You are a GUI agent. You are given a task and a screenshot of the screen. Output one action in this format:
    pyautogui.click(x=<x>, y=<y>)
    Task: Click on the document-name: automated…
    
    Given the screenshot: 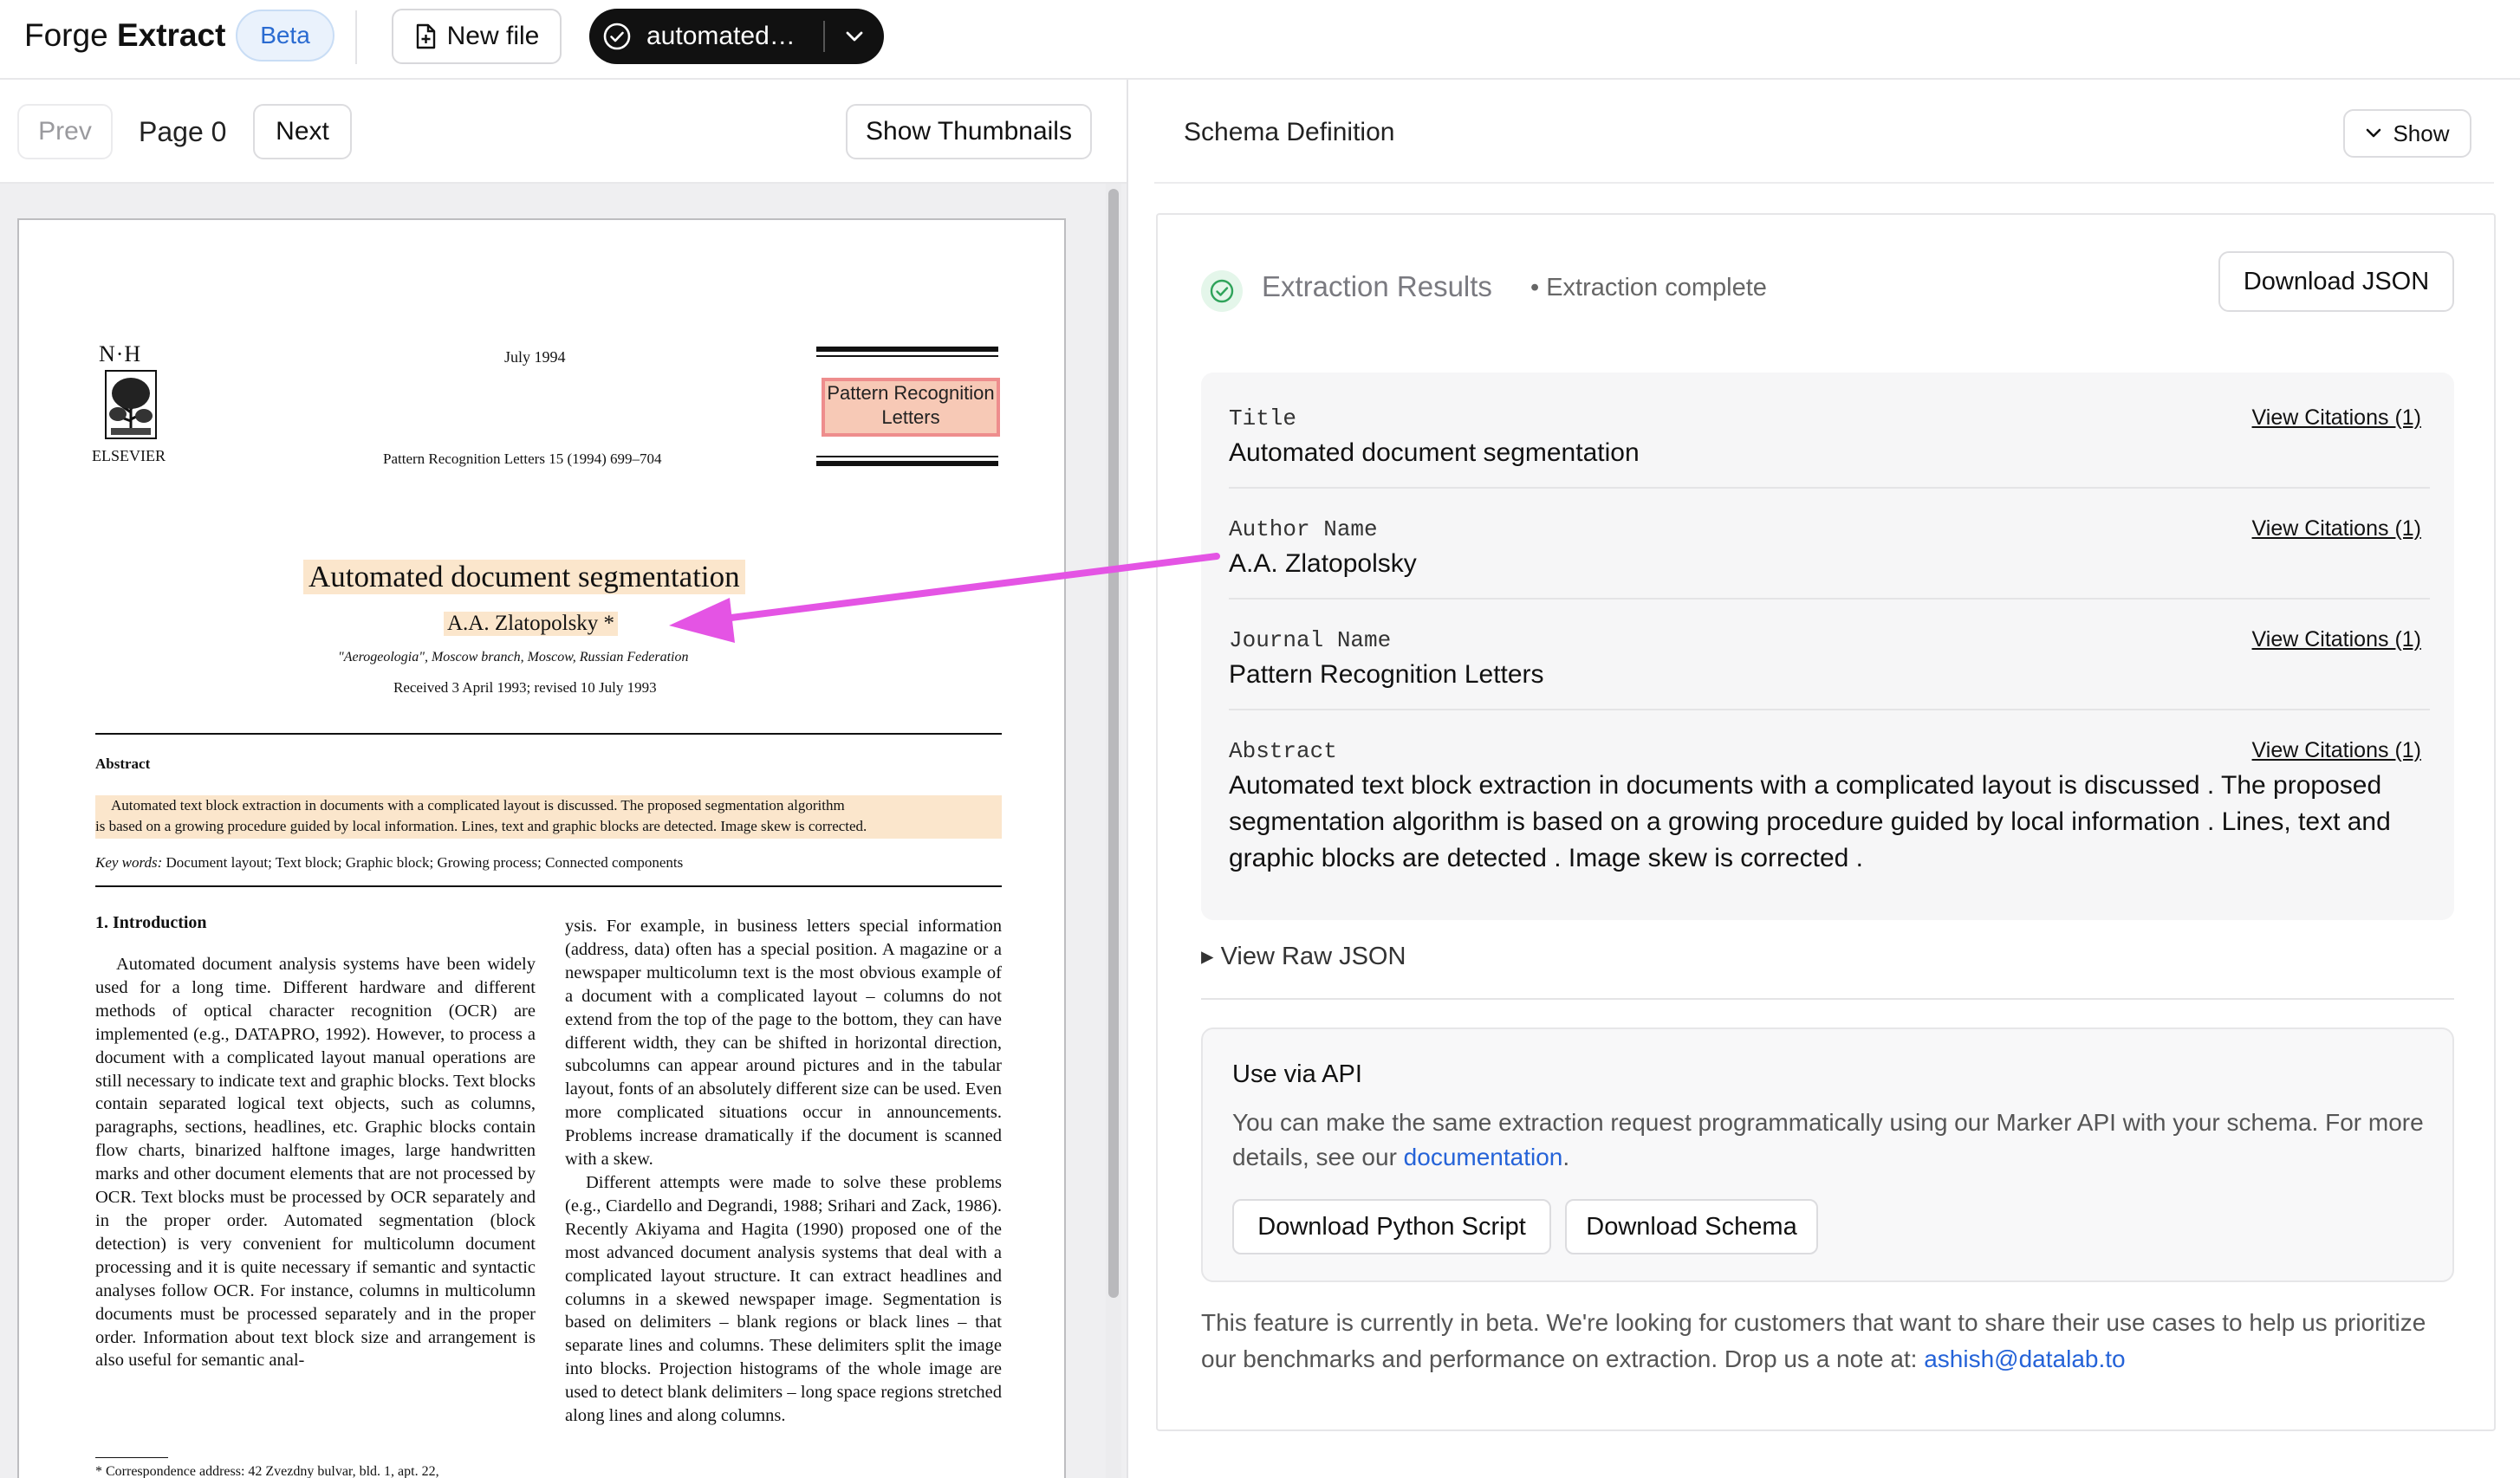 What is the action you would take?
    pyautogui.click(x=721, y=36)
    